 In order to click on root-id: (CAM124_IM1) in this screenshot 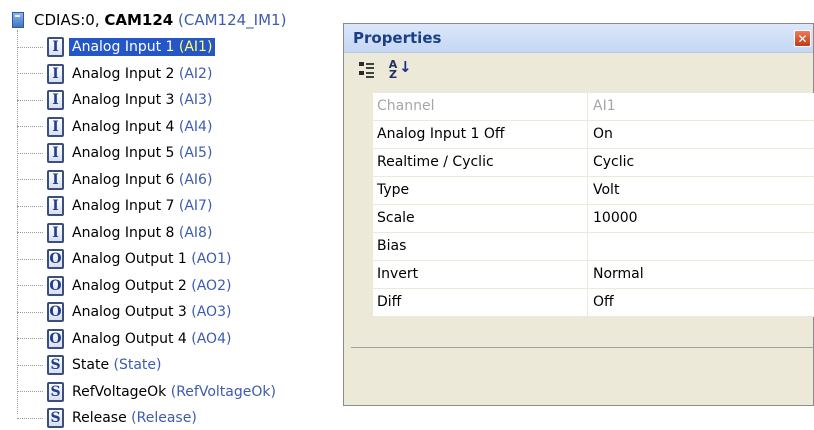, I will do `click(232, 20)`.